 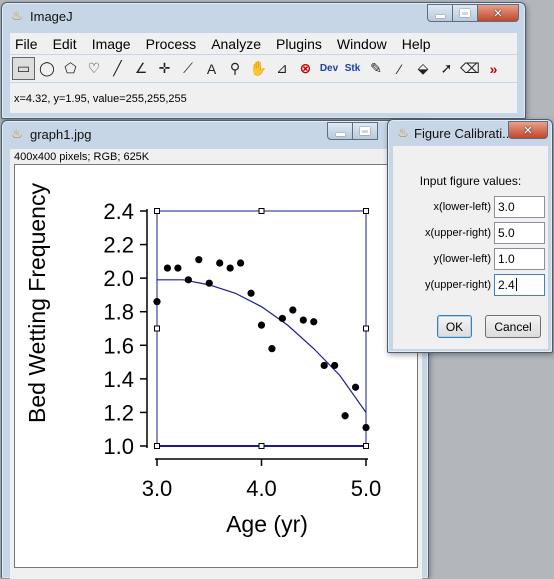 I want to click on calibration-row: y(lower-left) 1.0, so click(x=470, y=259).